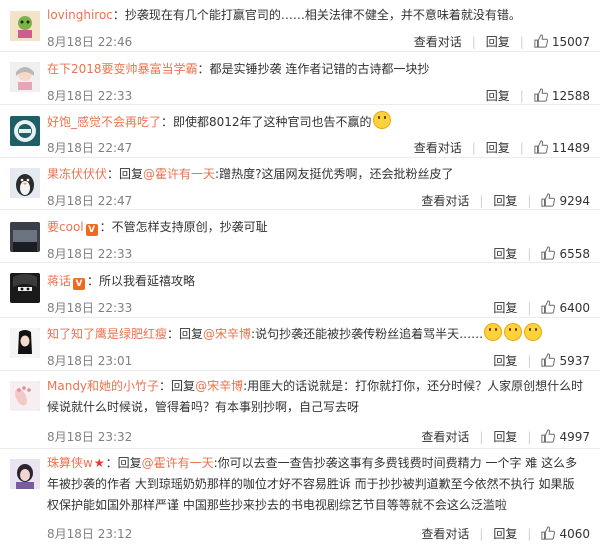 This screenshot has height=546, width=600. Describe the element at coordinates (316, 15) in the screenshot. I see `comment-text: ：抄袭现在有几个能打赢官司的……相关法律不健全，并不意味着就没有错。` at that location.